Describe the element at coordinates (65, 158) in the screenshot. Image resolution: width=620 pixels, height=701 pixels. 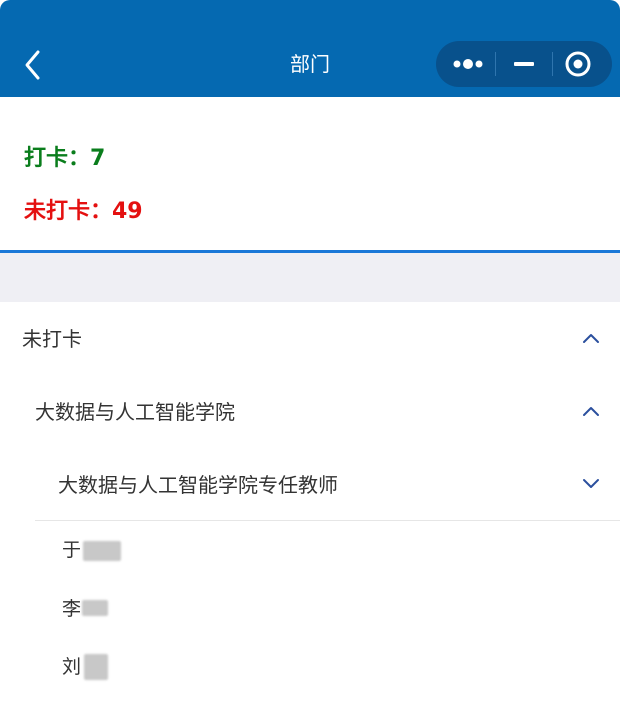
I see `checked-in-count: 打卡：7` at that location.